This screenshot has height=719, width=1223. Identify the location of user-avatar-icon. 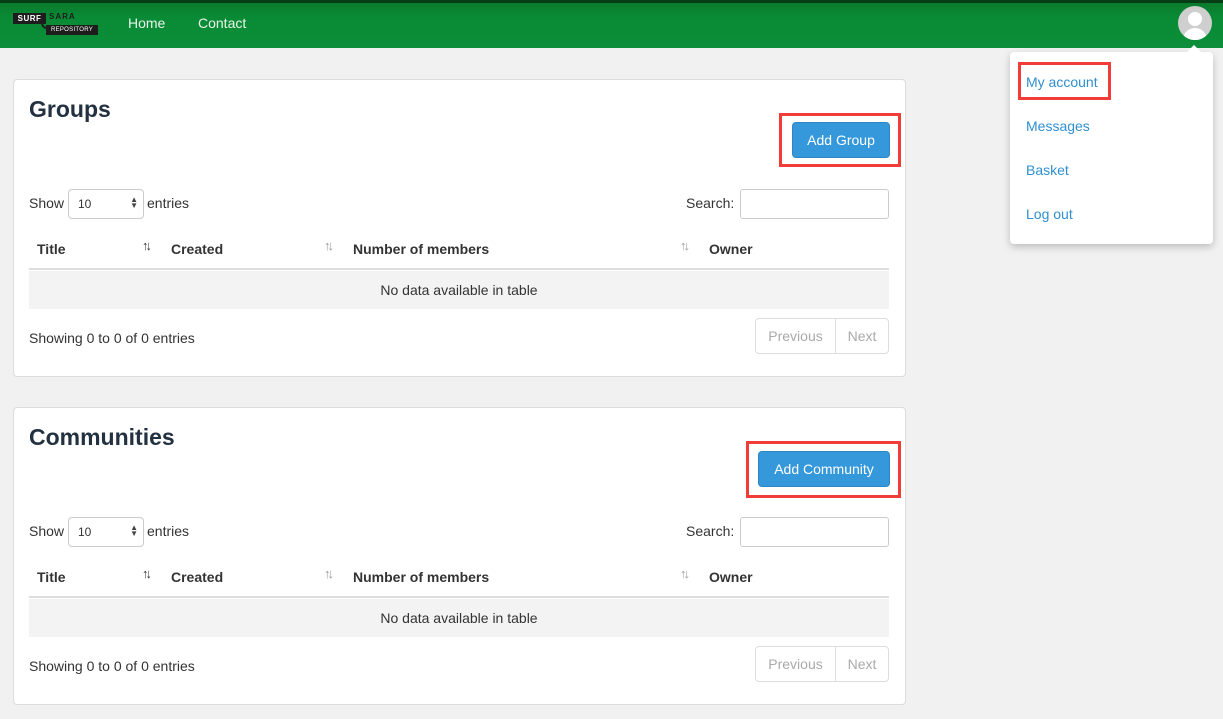
(1195, 23).